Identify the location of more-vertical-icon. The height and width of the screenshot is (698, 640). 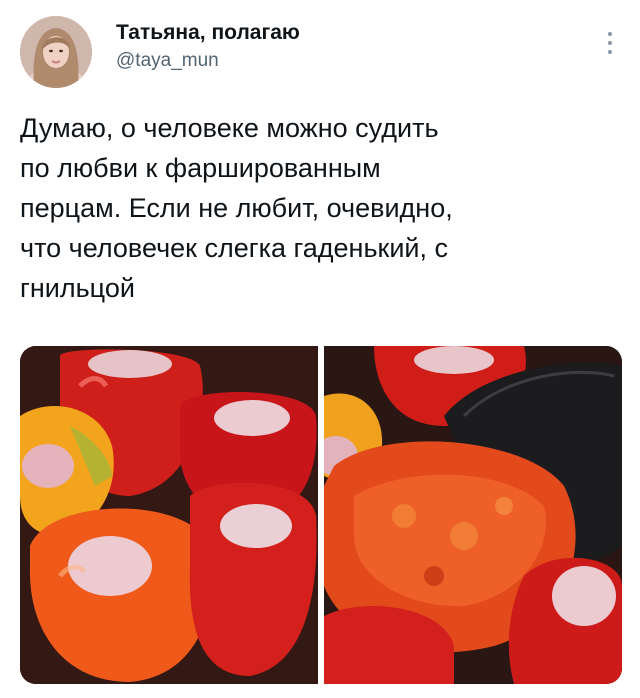
(610, 43).